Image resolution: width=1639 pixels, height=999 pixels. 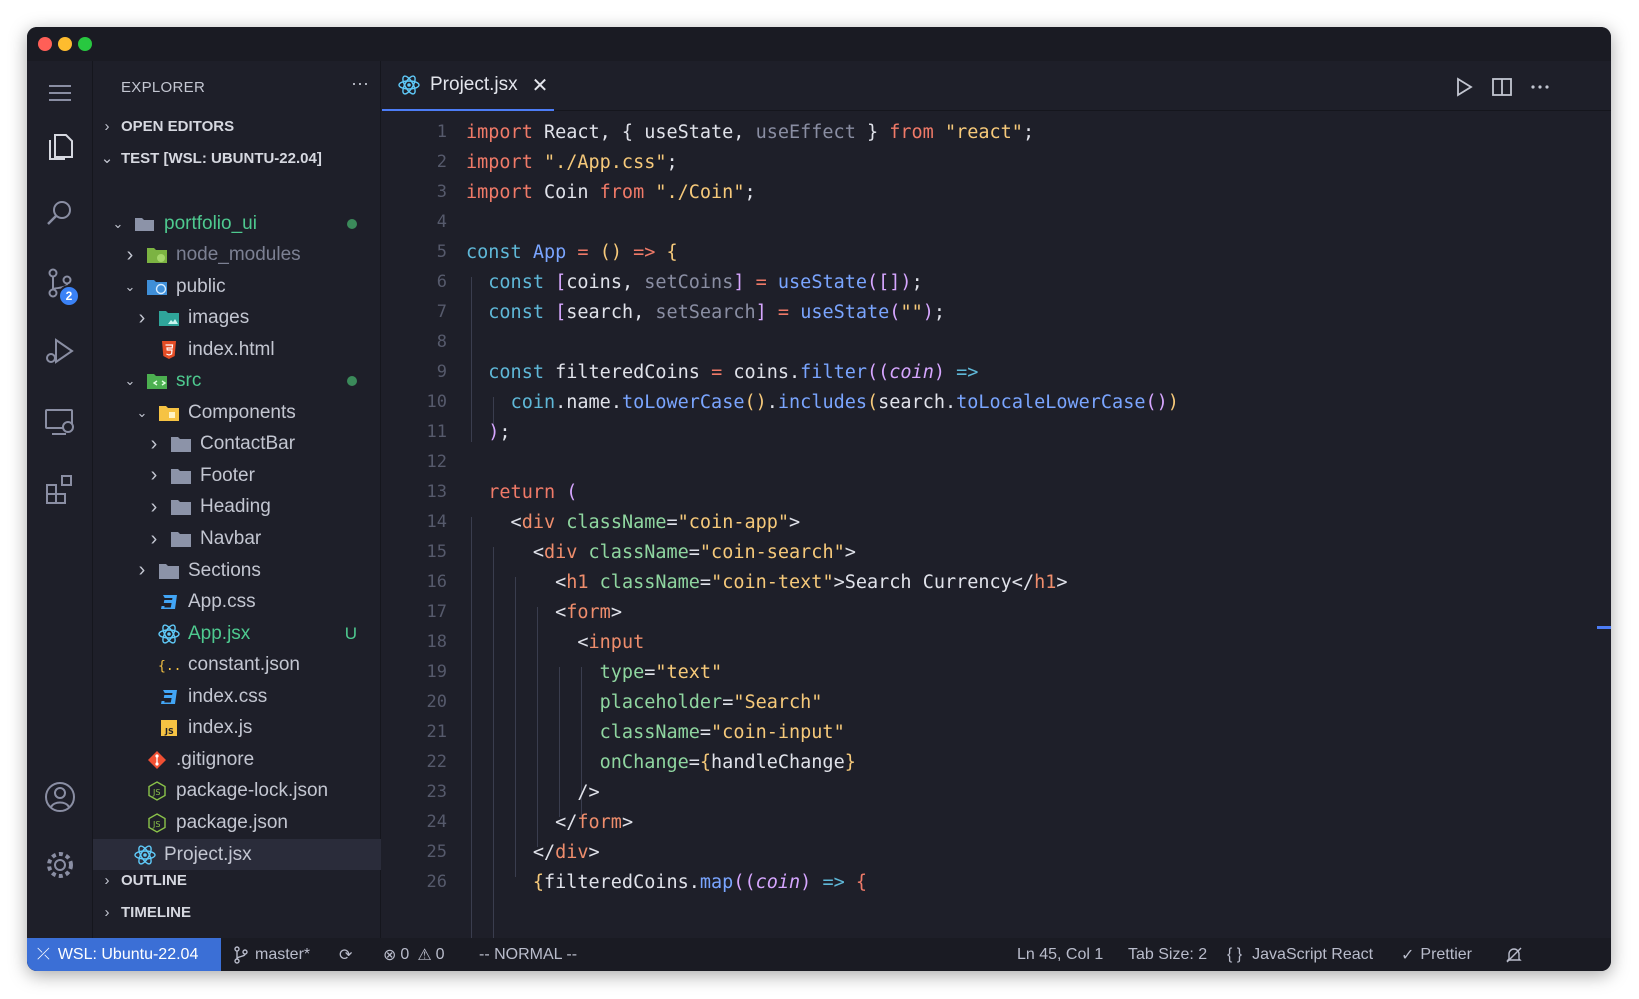 I want to click on tree-item: › images, so click(x=237, y=318).